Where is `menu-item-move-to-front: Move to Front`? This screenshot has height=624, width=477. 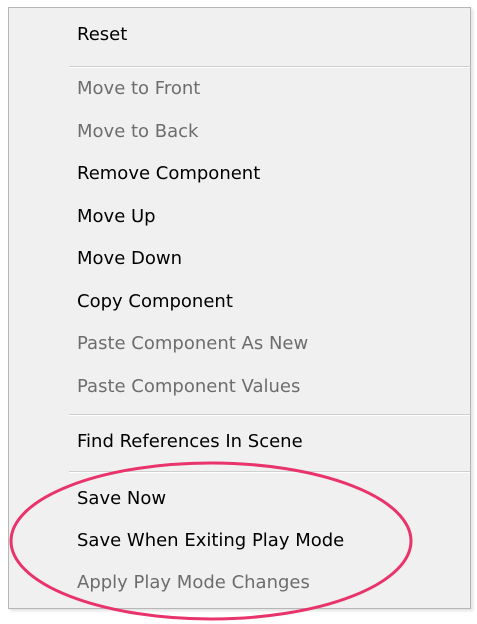
menu-item-move-to-front: Move to Front is located at coordinates (139, 88).